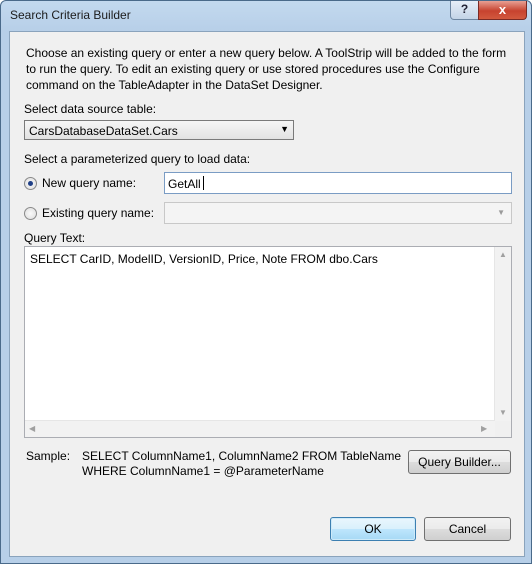 The height and width of the screenshot is (564, 532). Describe the element at coordinates (90, 109) in the screenshot. I see `data-source-label: Select data source table:` at that location.